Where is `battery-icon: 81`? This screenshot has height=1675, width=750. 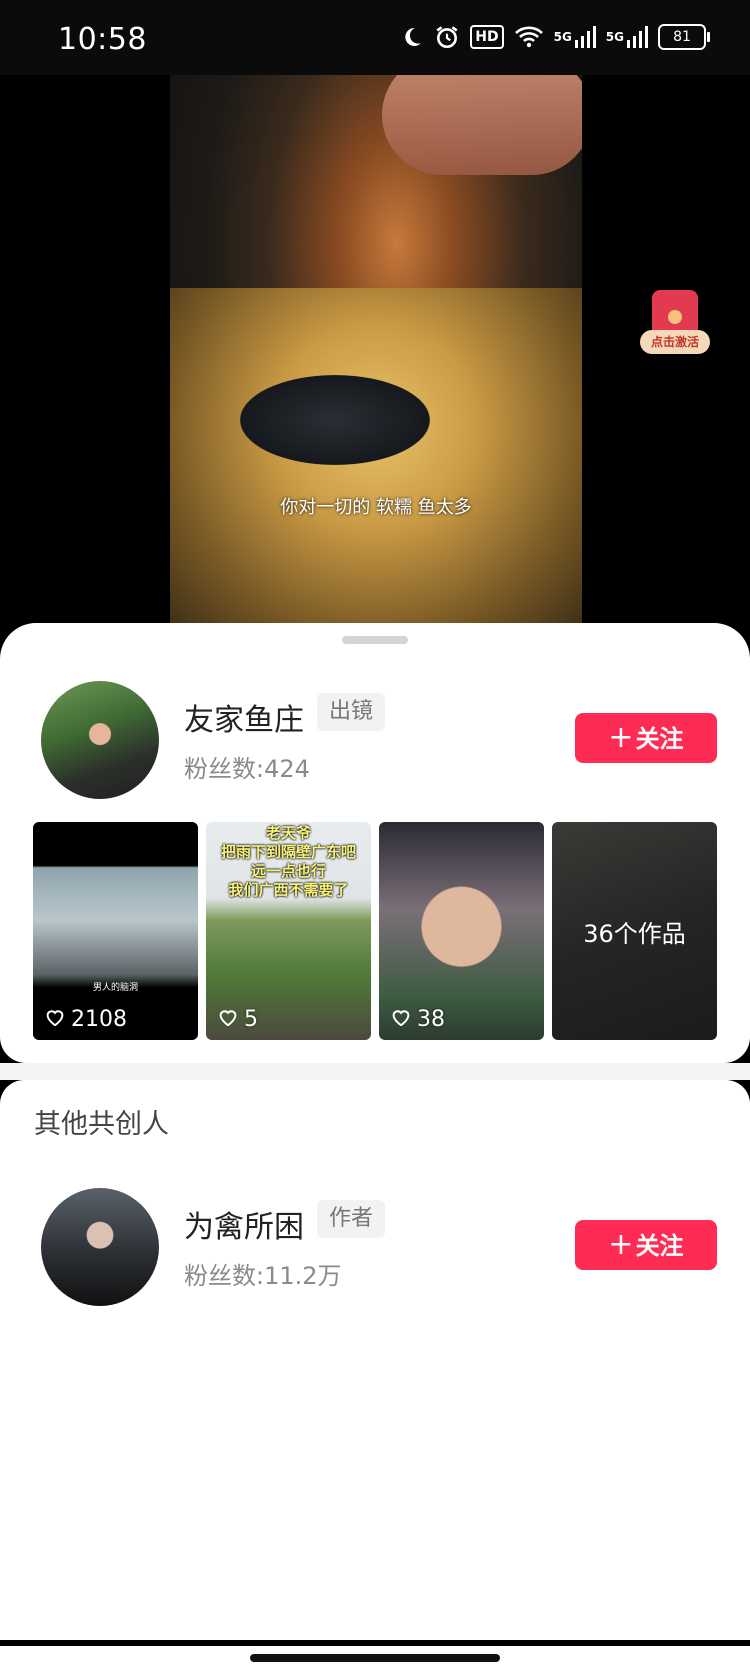
battery-icon: 81 is located at coordinates (684, 37).